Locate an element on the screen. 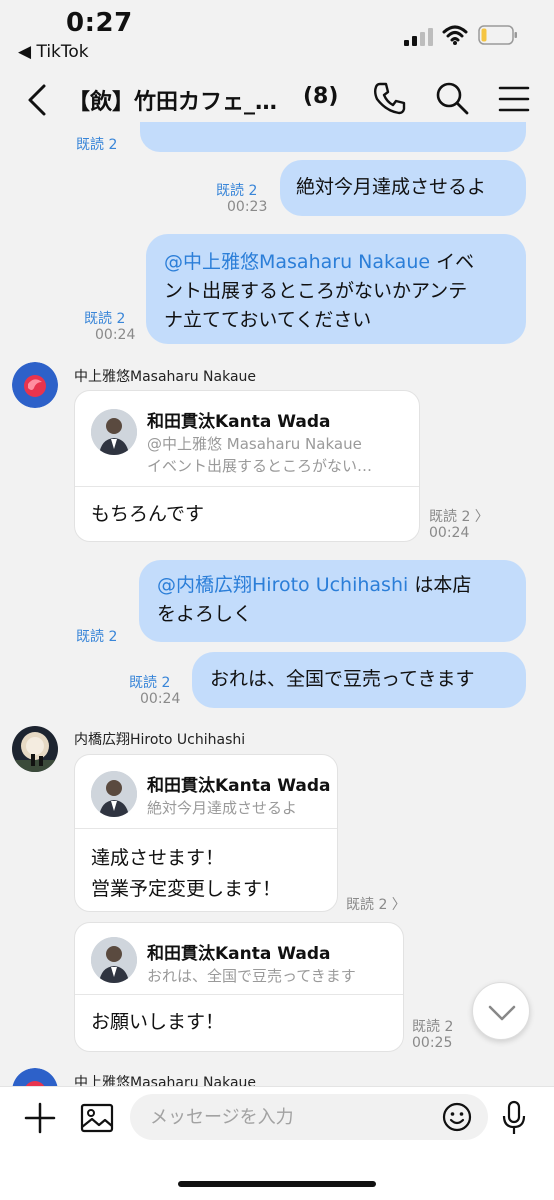 The image size is (554, 1200). message-text: は本店 is located at coordinates (440, 585).